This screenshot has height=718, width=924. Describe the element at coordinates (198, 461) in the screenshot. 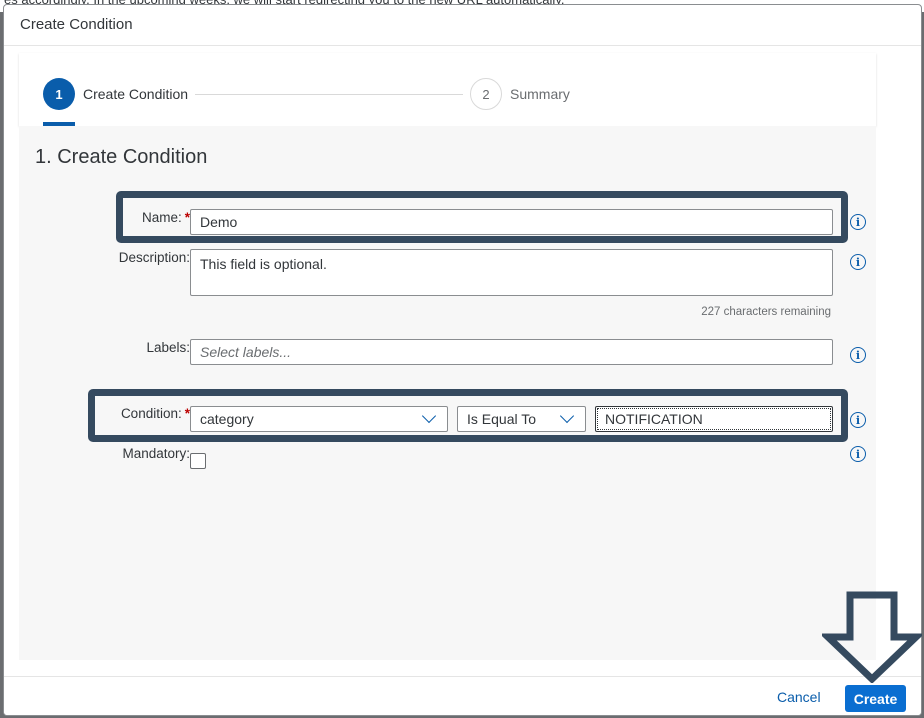

I see `mandatory-checkbox` at that location.